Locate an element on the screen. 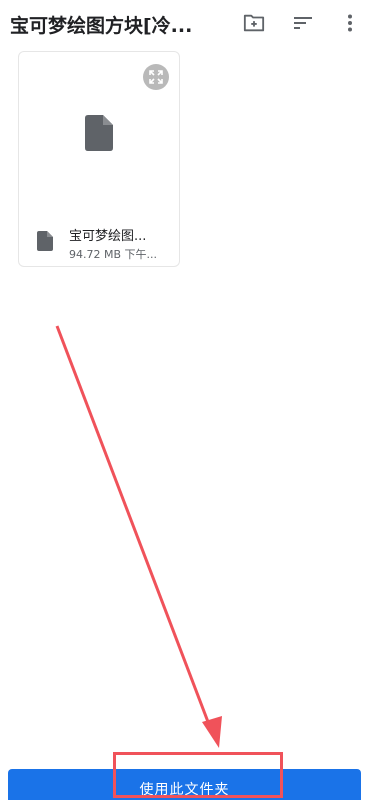 This screenshot has height=800, width=369. more-vert-icon is located at coordinates (350, 23).